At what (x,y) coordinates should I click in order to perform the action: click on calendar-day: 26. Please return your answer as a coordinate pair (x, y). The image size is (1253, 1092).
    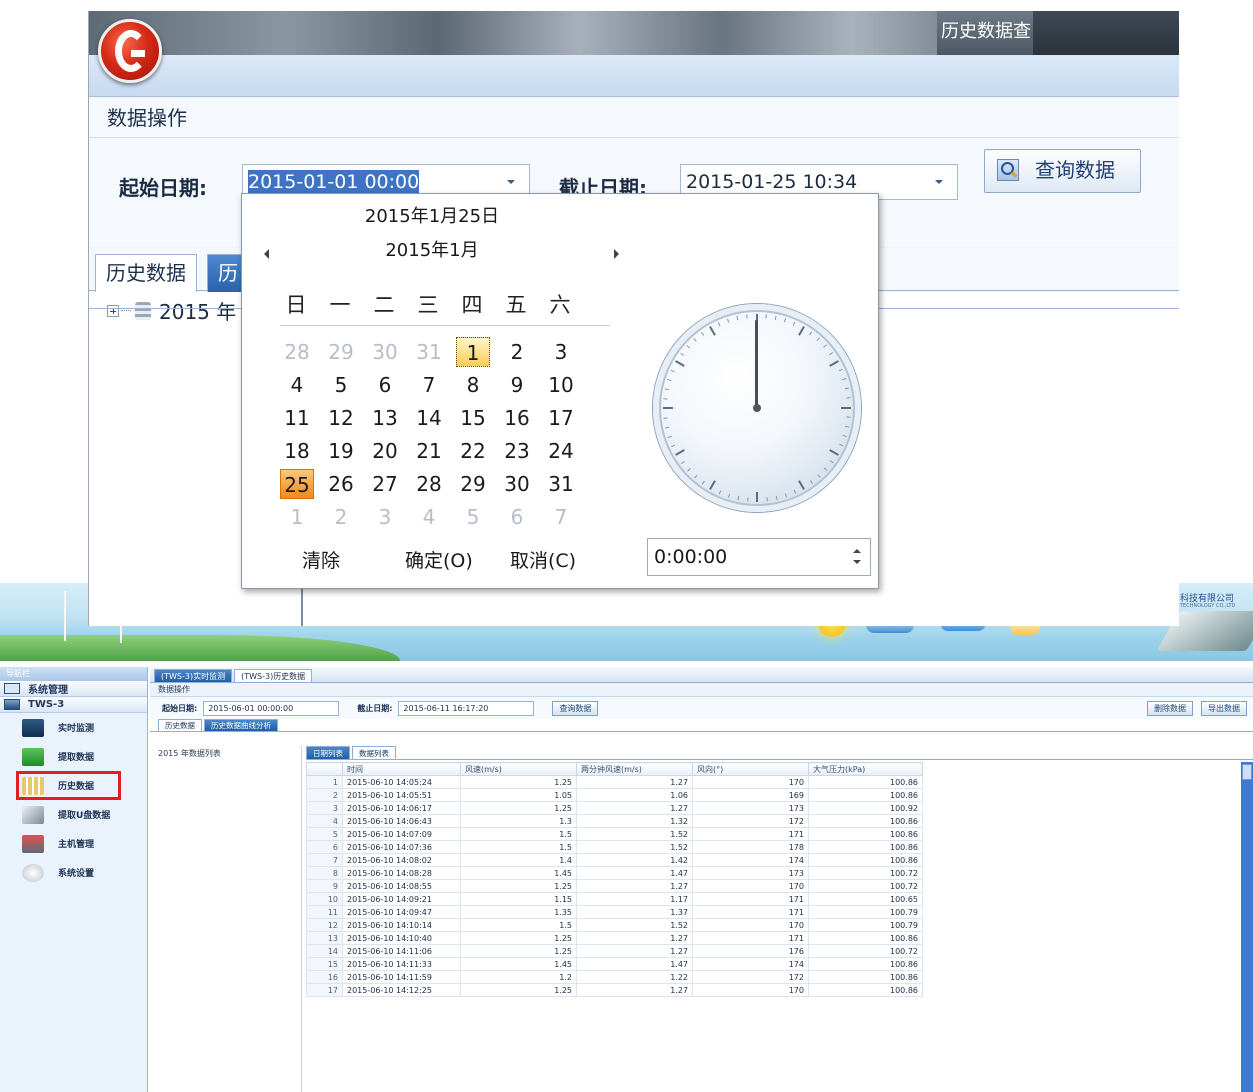
    Looking at the image, I should click on (341, 484).